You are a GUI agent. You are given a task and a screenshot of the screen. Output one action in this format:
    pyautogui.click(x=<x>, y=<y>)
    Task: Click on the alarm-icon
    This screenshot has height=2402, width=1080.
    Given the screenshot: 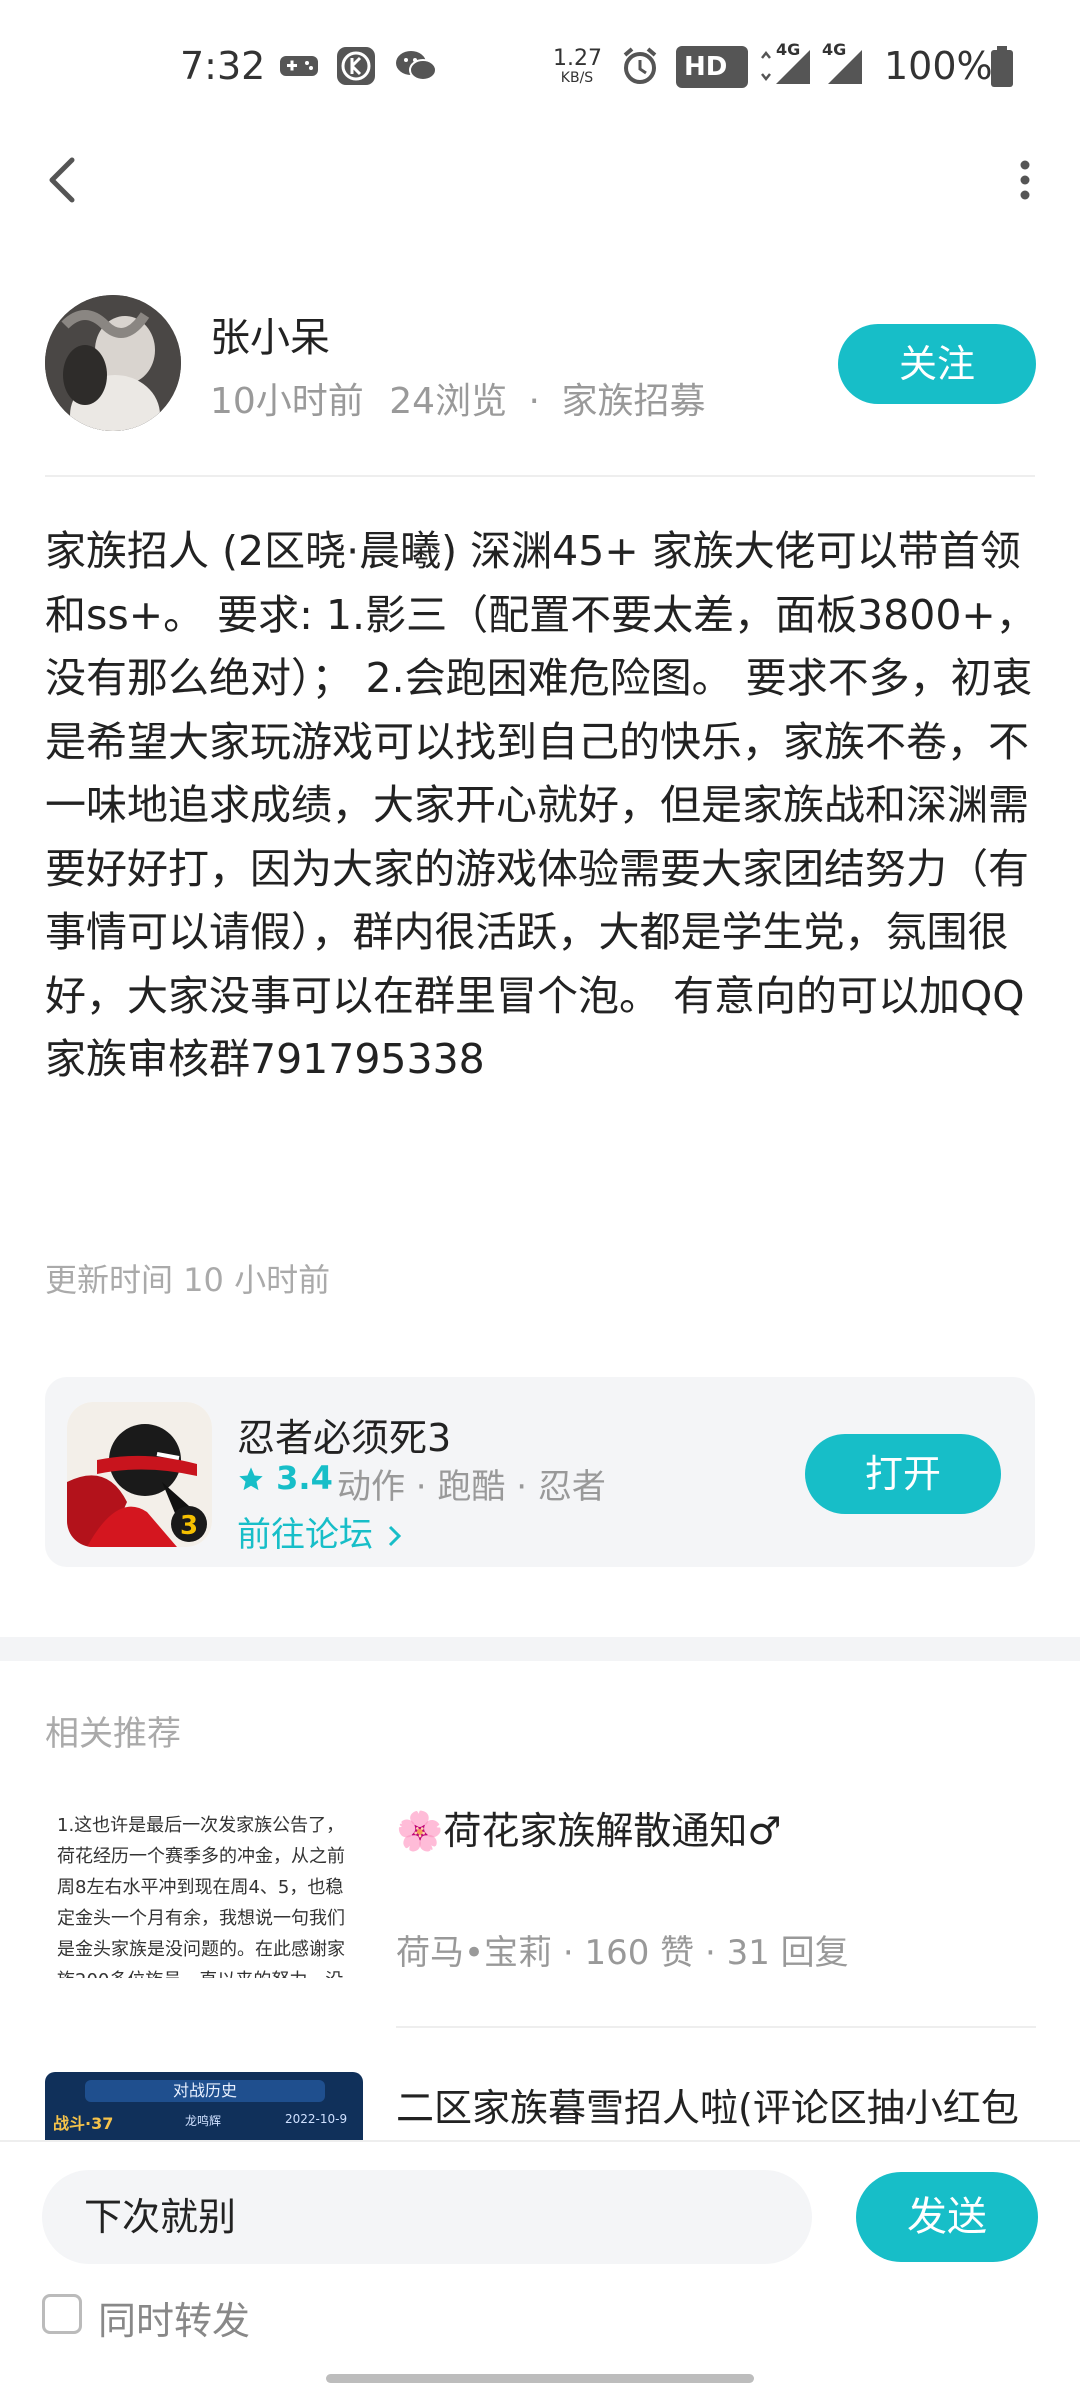 What is the action you would take?
    pyautogui.click(x=640, y=65)
    